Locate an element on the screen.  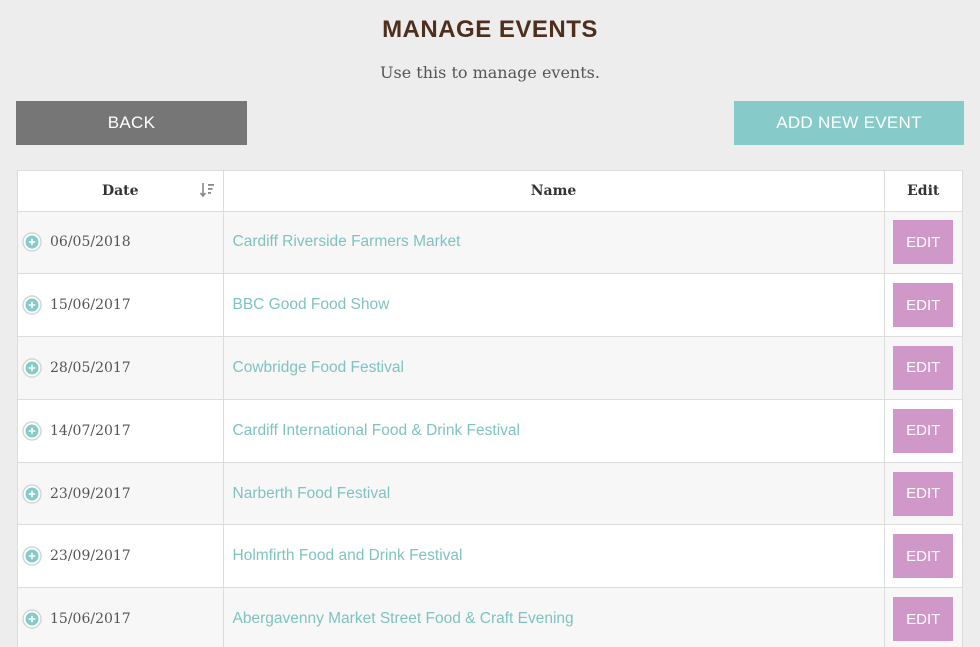
date-cell: 14/07/2017 is located at coordinates (121, 431).